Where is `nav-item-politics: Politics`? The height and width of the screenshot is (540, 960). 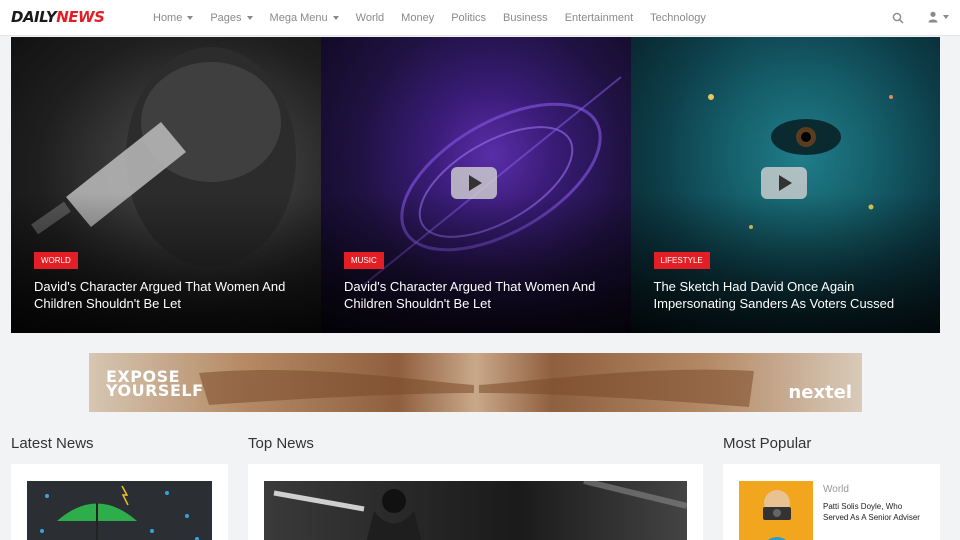
nav-item-politics: Politics is located at coordinates (468, 18).